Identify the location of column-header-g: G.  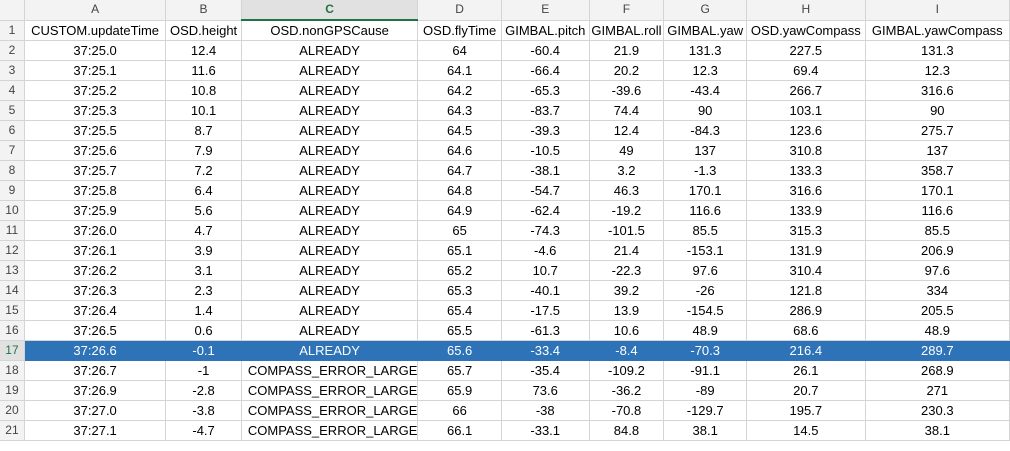
(705, 10).